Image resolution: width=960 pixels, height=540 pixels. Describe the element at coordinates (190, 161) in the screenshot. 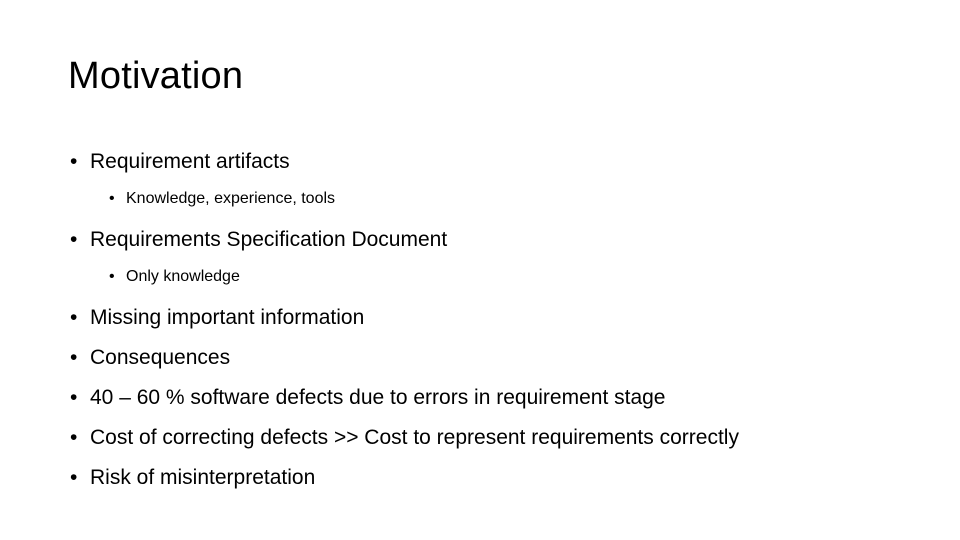

I see `bullet-text: Requirement artifacts` at that location.